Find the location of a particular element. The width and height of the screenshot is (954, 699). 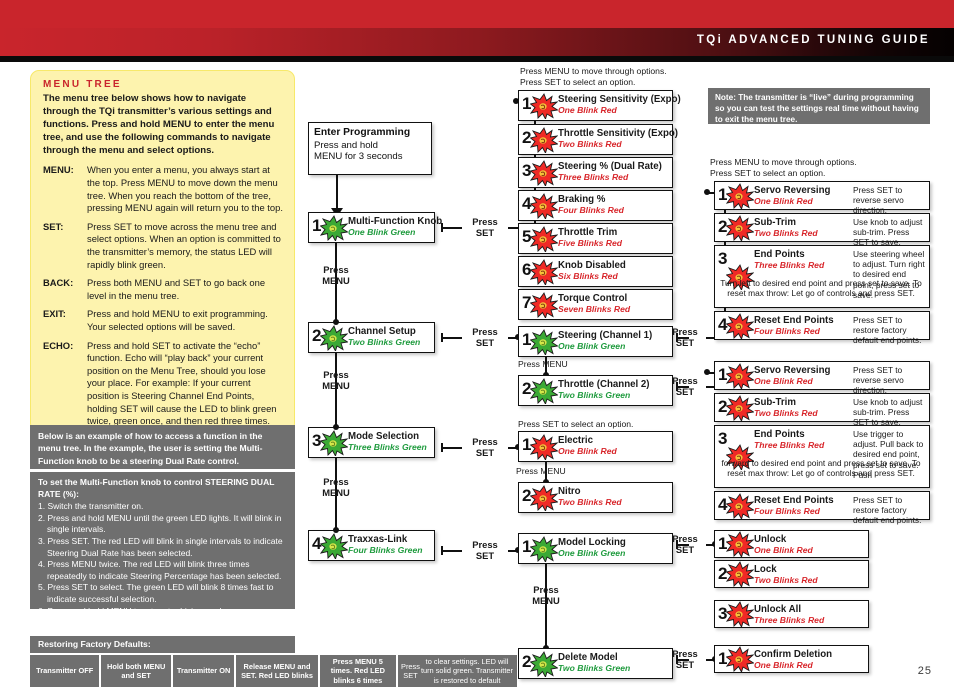

enter-programming-title: Enter Programming is located at coordinates (362, 132).